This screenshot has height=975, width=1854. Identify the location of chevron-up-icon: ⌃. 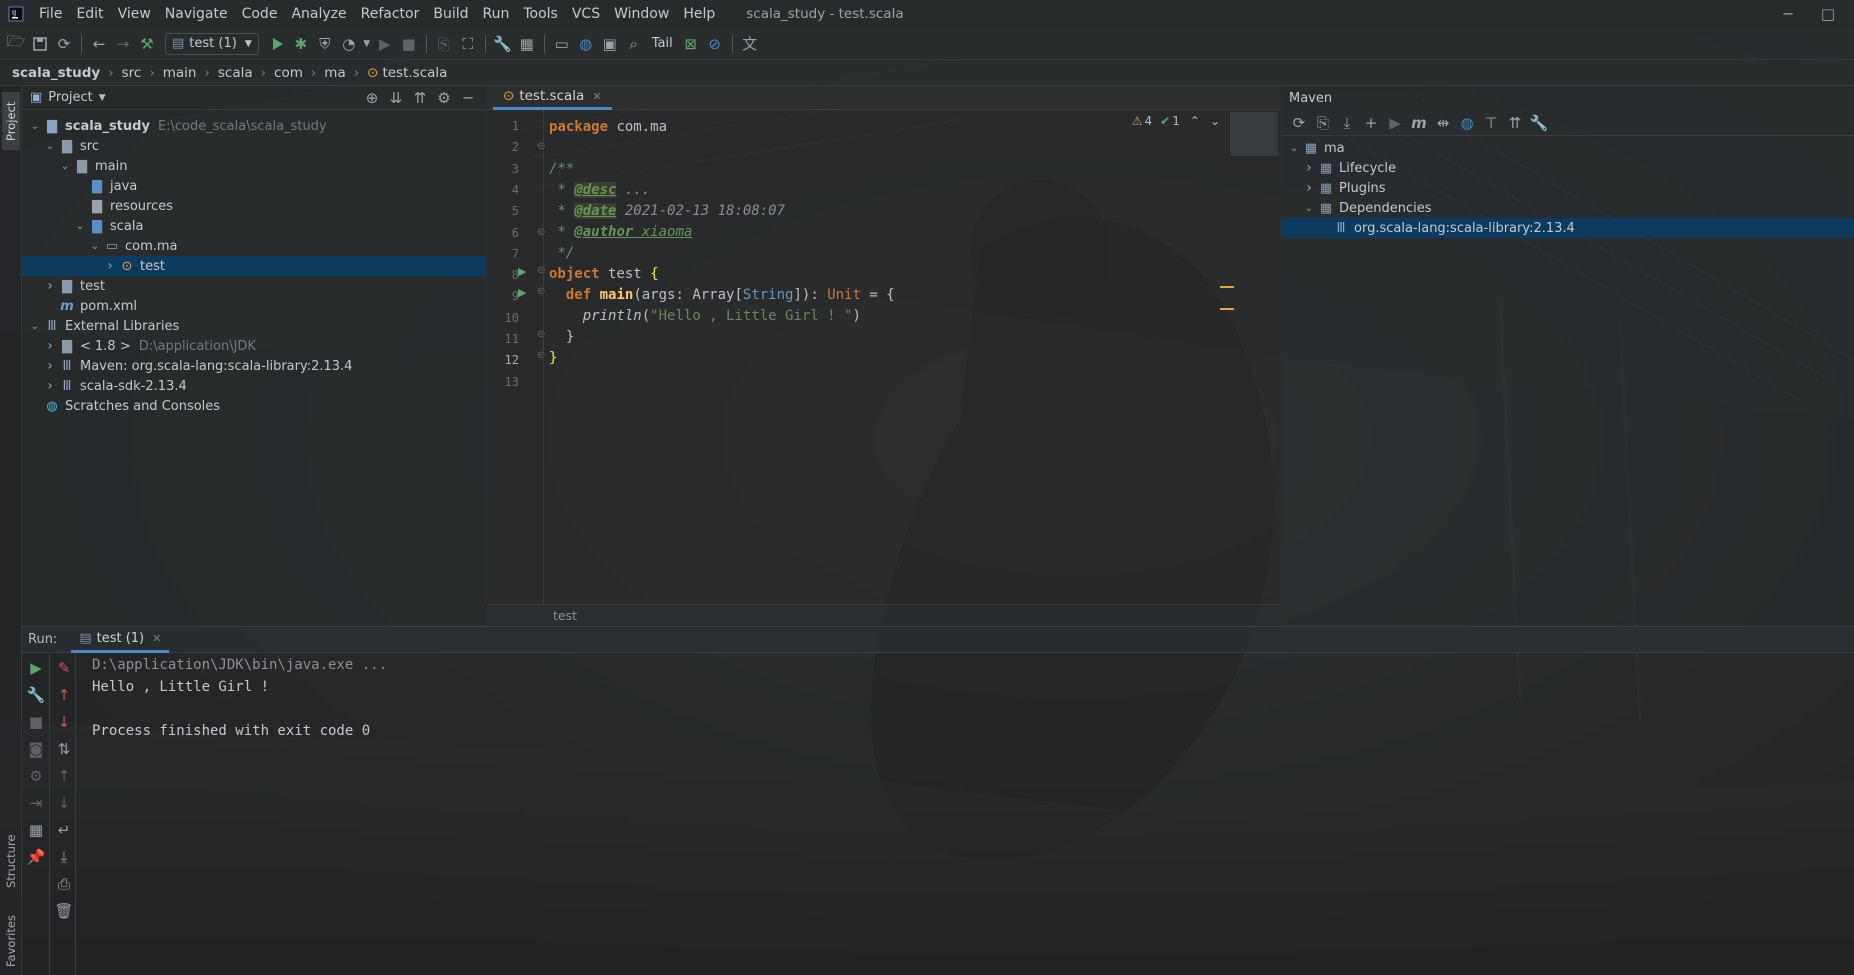
(1195, 121).